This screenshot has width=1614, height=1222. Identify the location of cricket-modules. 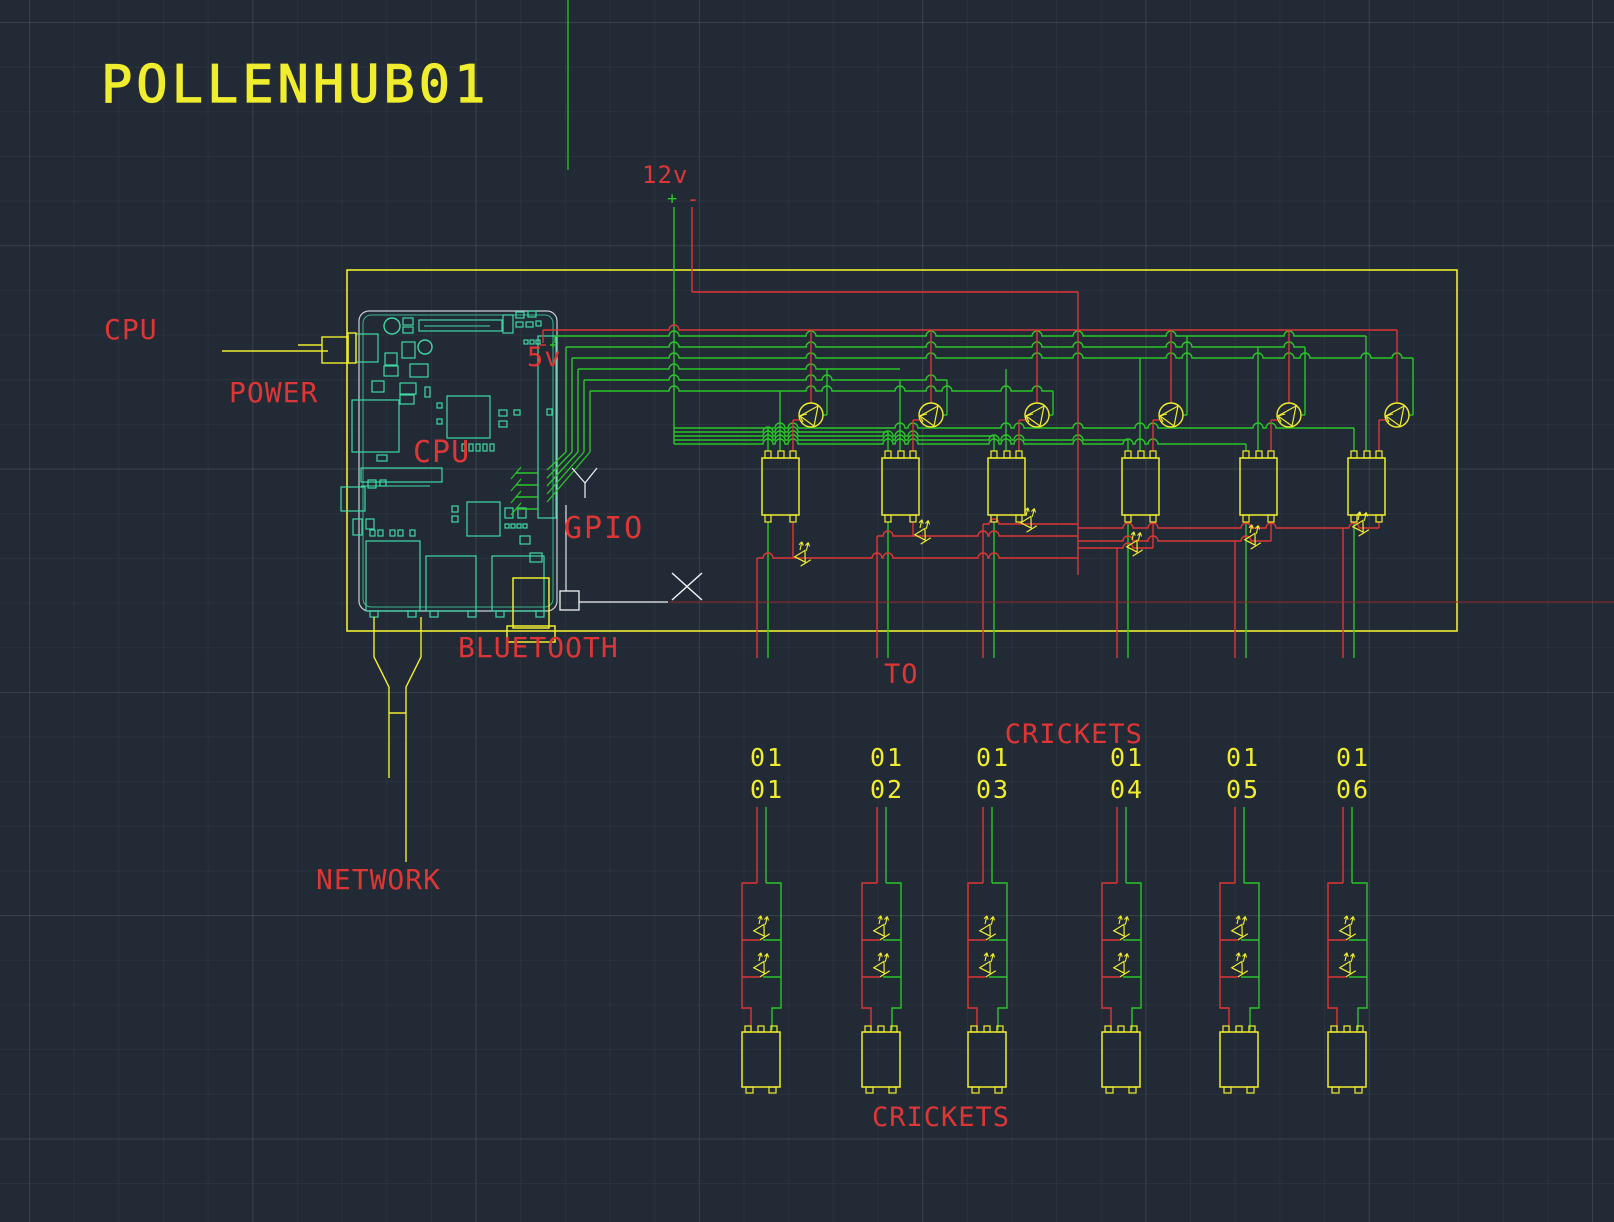
(1054, 1004).